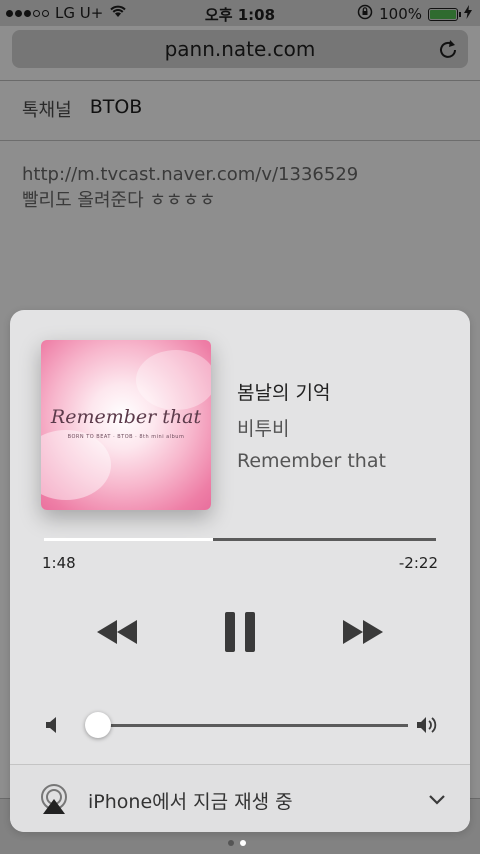 Image resolution: width=480 pixels, height=854 pixels. I want to click on url-text: pann.nate.com, so click(240, 49).